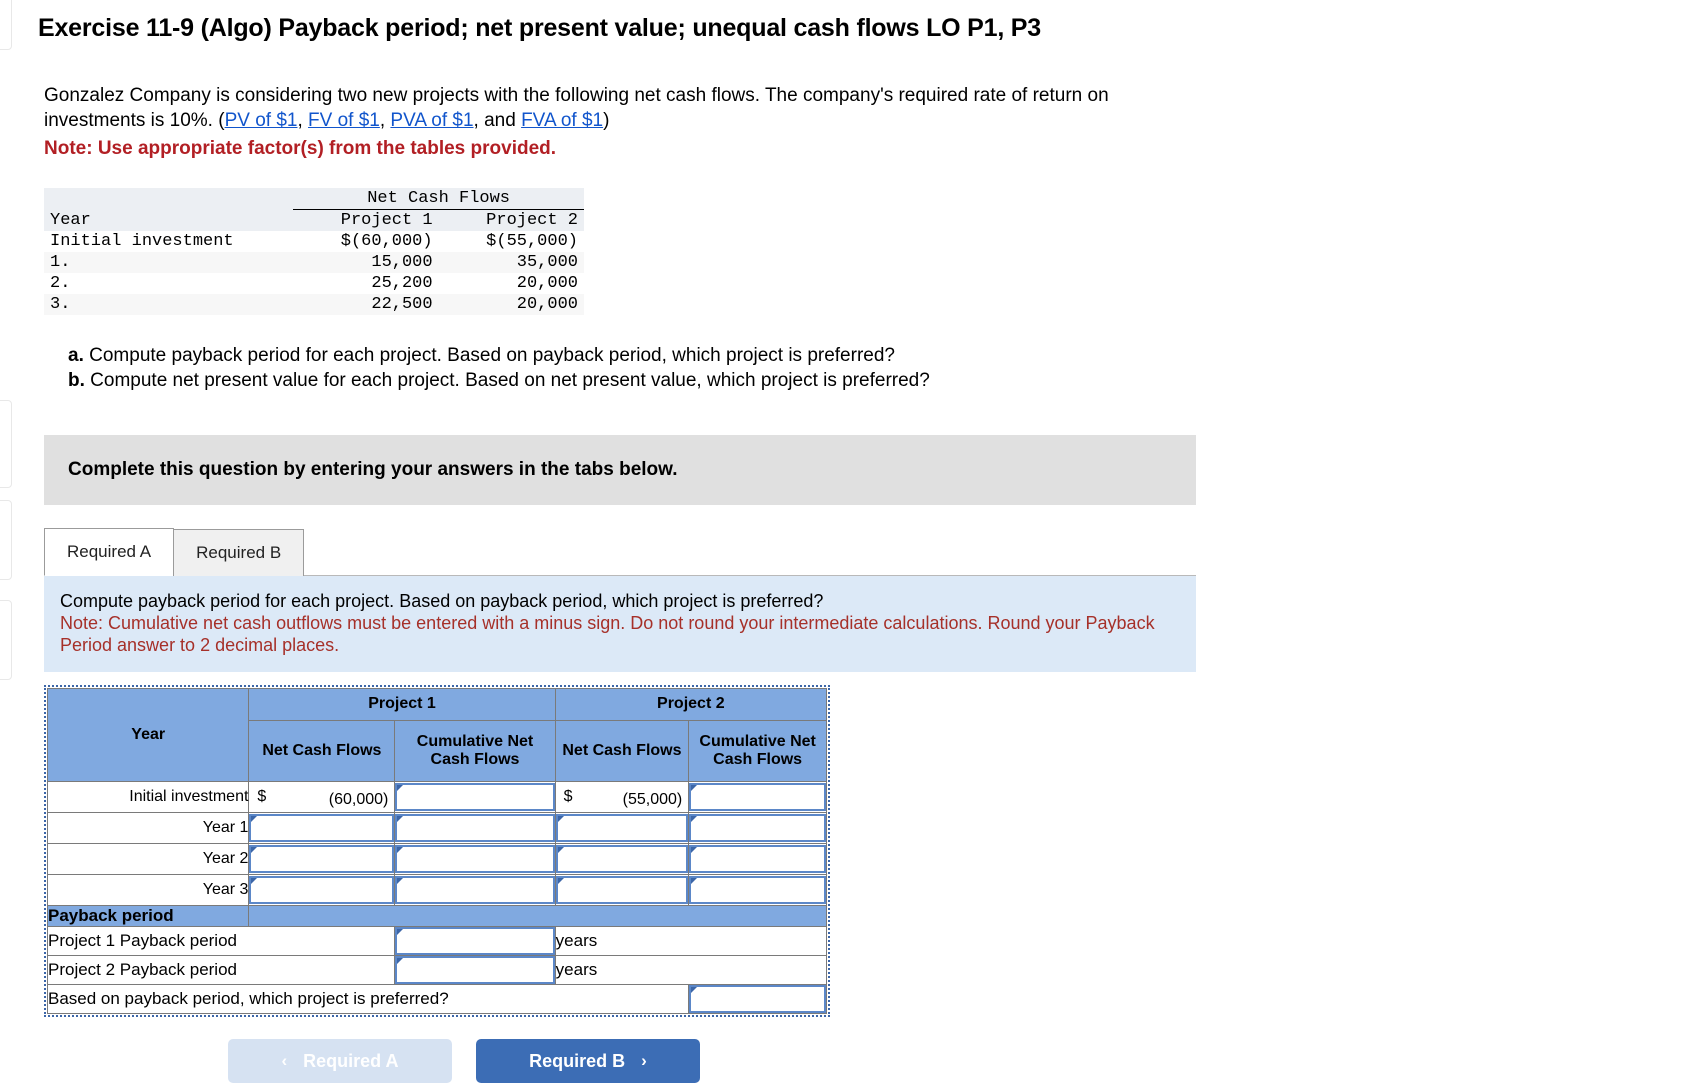 The width and height of the screenshot is (1706, 1092). I want to click on row-label-year-1: Year 1, so click(148, 828).